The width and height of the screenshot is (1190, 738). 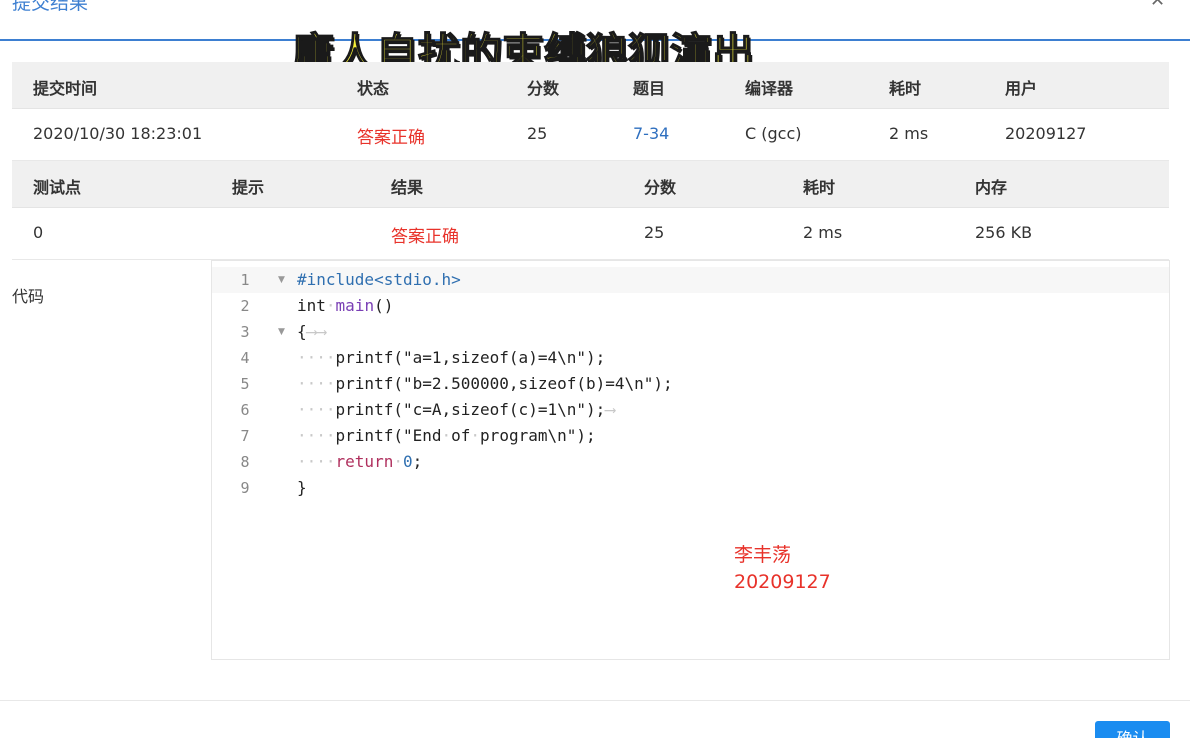 I want to click on line-number: 2, so click(x=245, y=306).